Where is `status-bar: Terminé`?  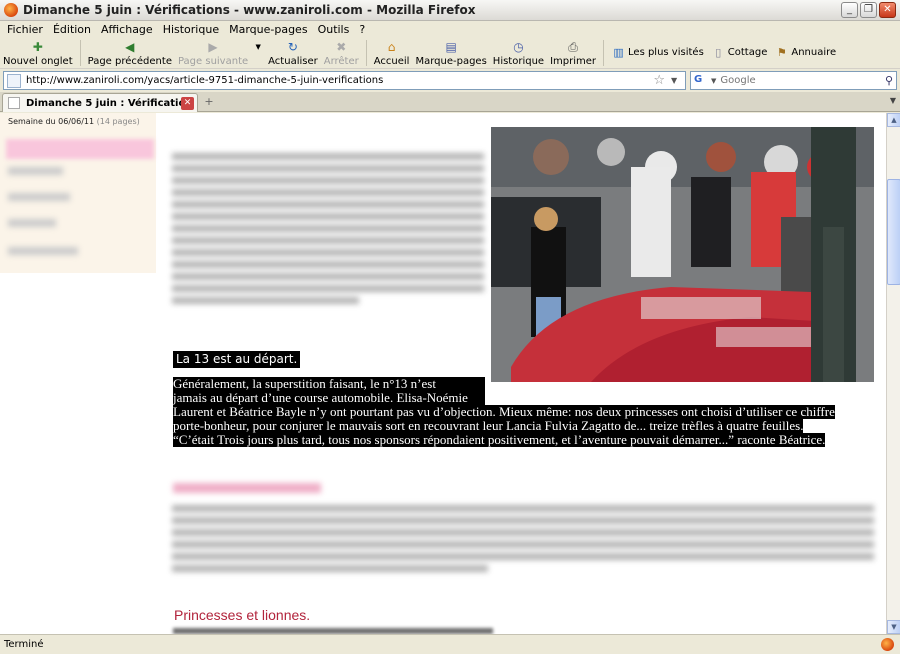 status-bar: Terminé is located at coordinates (450, 644).